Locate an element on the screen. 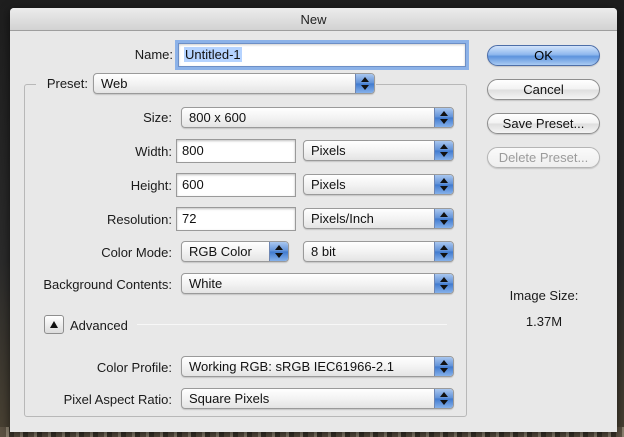  image-size-label: Image Size: is located at coordinates (544, 295).